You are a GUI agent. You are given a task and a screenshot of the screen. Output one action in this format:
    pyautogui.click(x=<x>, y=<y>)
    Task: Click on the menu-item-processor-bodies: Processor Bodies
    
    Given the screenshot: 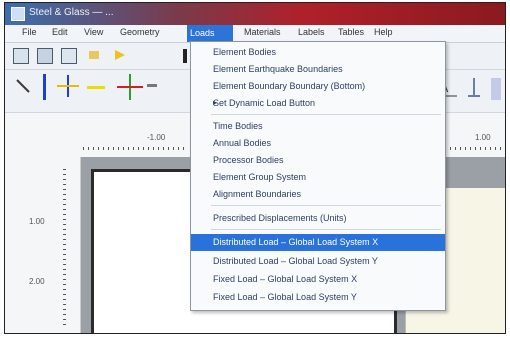 What is the action you would take?
    pyautogui.click(x=318, y=160)
    